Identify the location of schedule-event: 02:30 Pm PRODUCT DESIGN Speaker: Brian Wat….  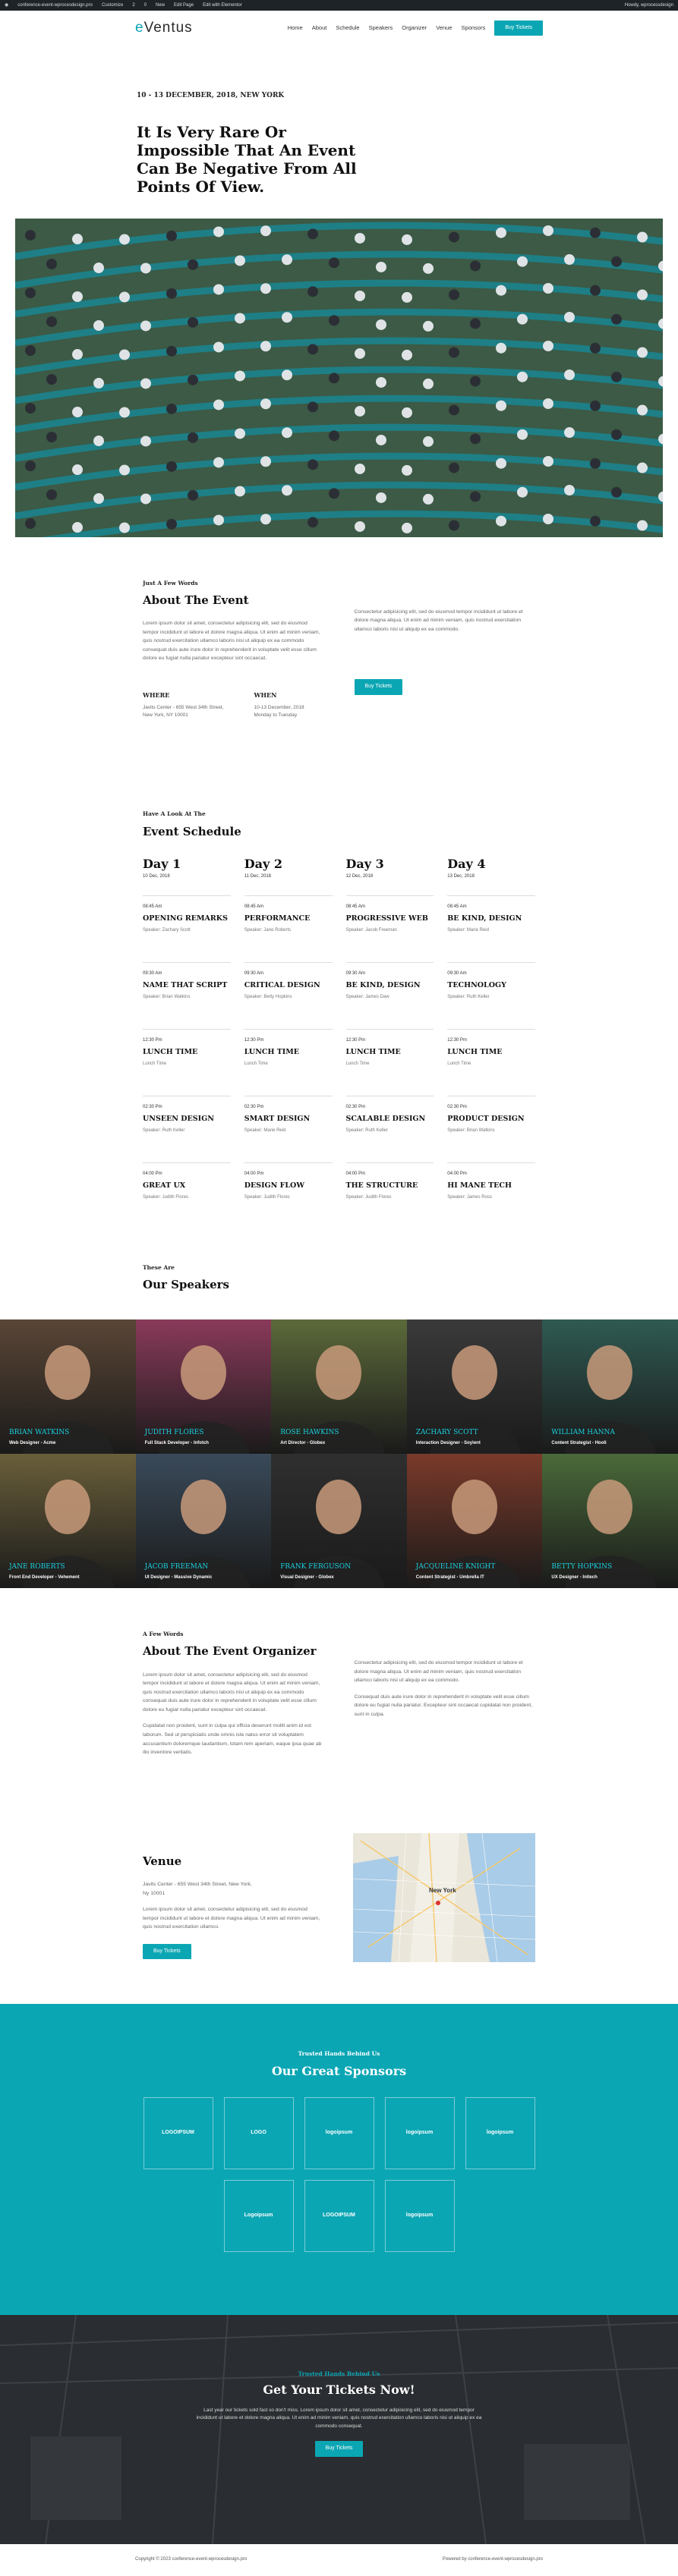
(491, 1129).